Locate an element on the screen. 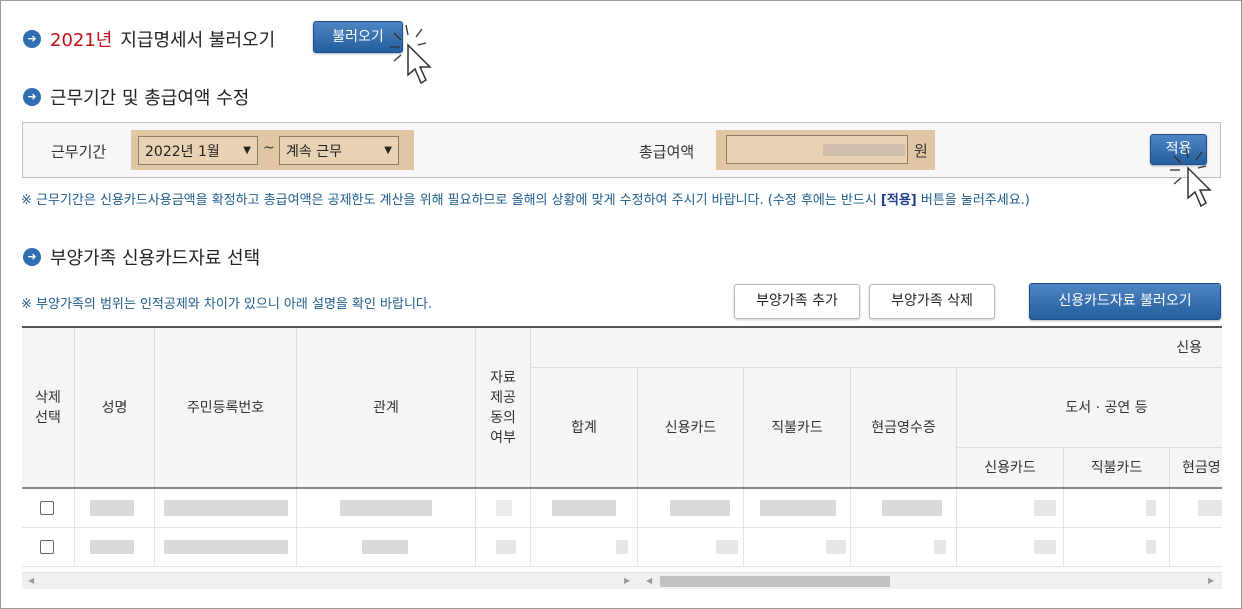 The image size is (1242, 609). end-period-select: 계속 근무 ▼ is located at coordinates (339, 150).